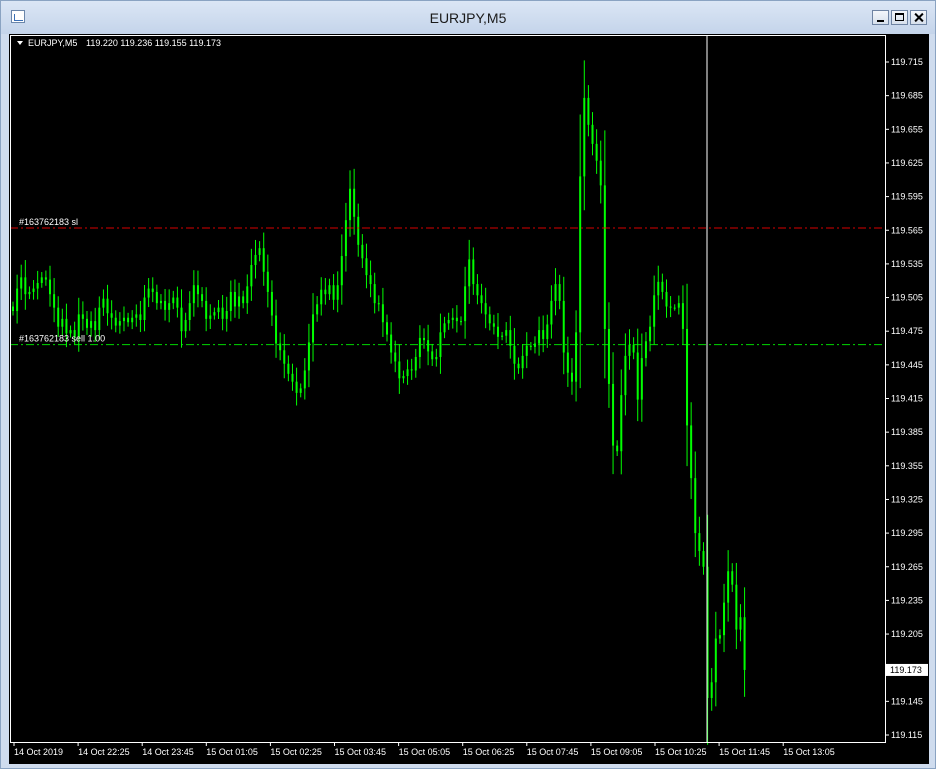 The width and height of the screenshot is (936, 769). I want to click on order-level-label: #163762183 sl, so click(48, 222).